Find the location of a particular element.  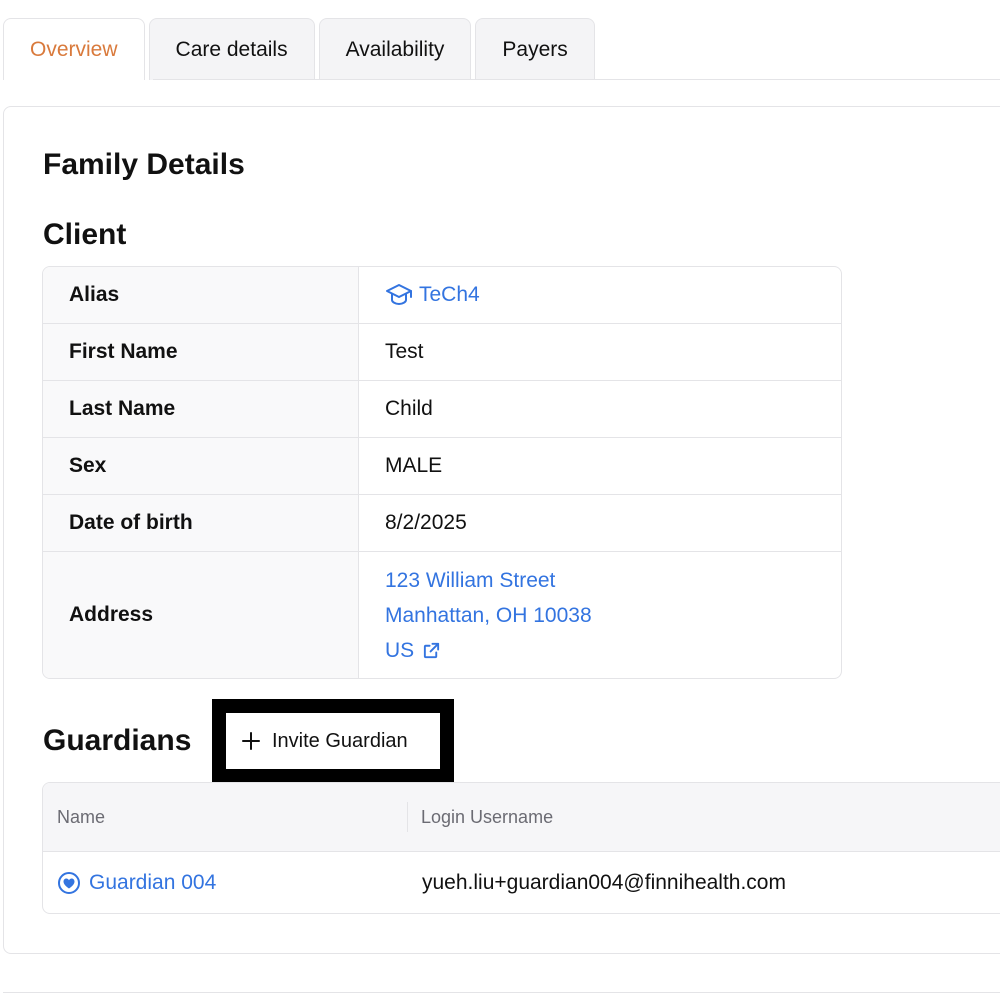

invite-guardian-button: Invite Guardian is located at coordinates (333, 741).